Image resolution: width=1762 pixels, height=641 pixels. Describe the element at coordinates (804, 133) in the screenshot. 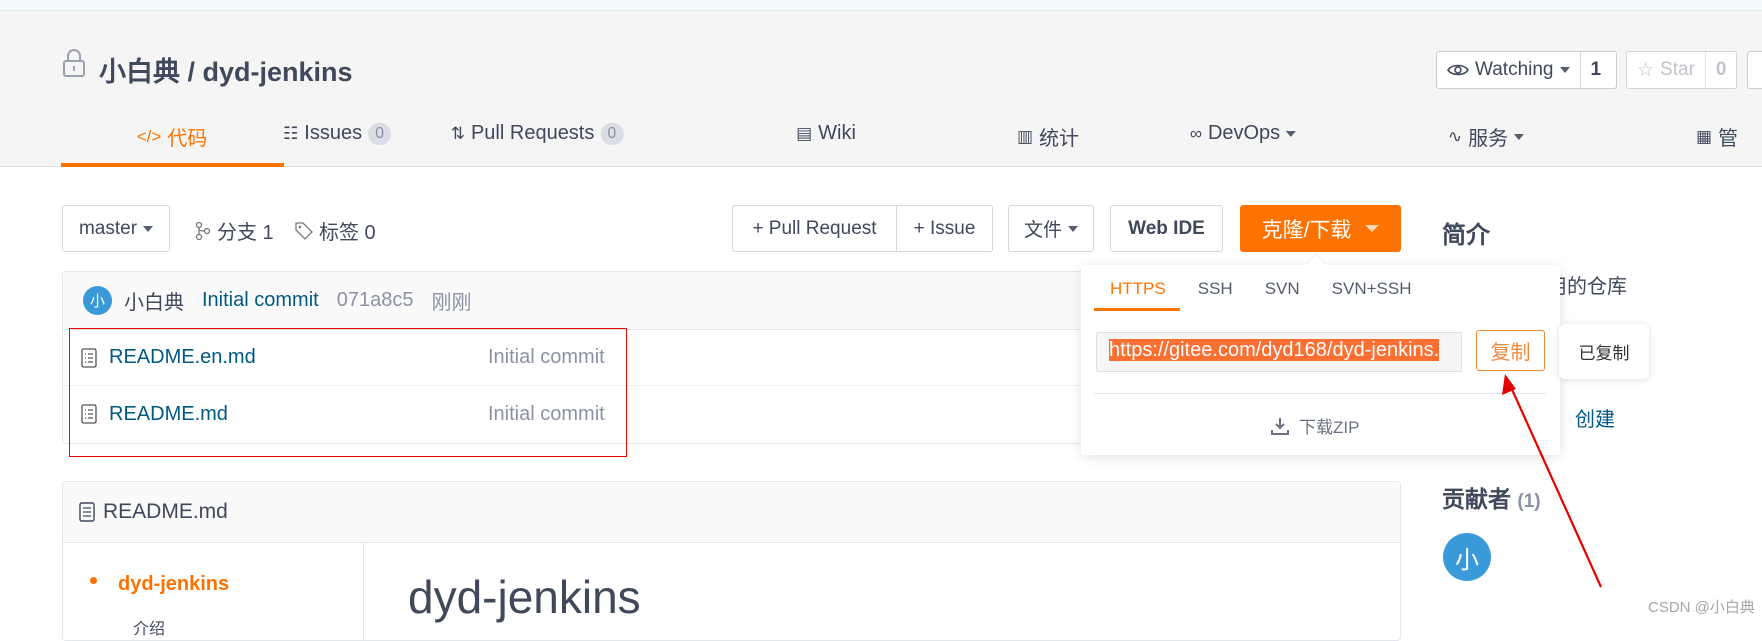

I see `book-icon: ▤` at that location.